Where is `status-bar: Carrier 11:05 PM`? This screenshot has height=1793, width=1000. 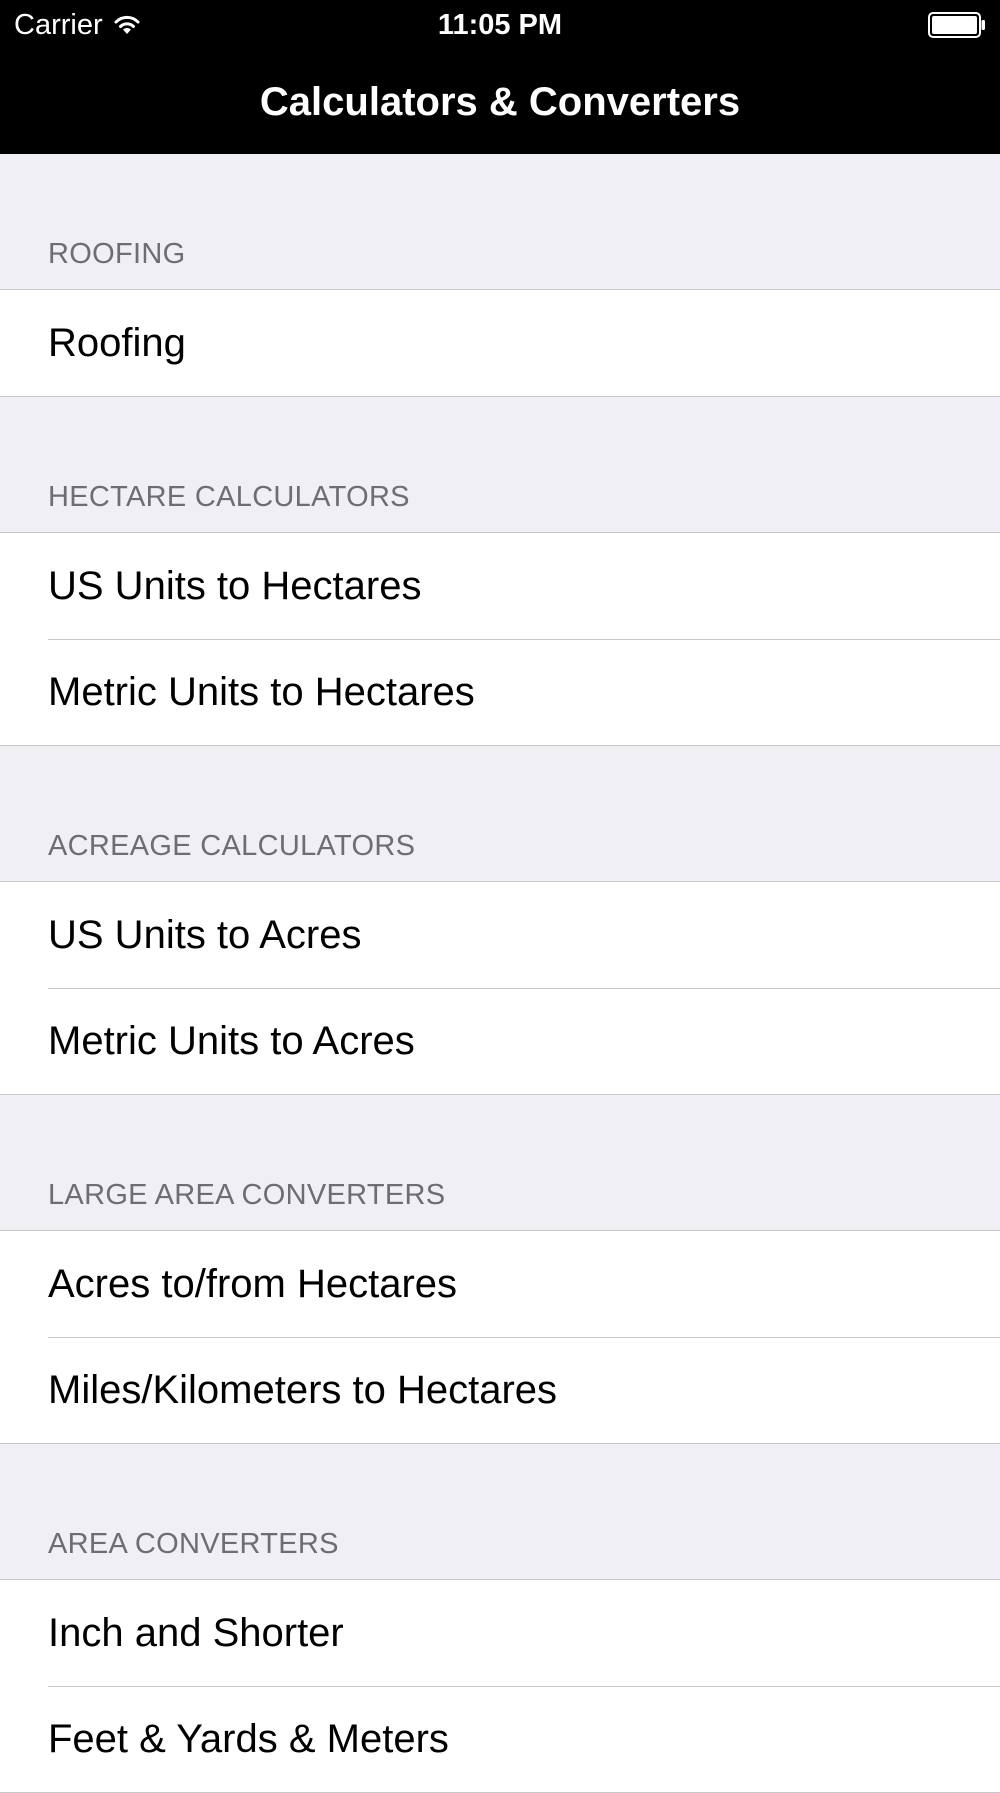
status-bar: Carrier 11:05 PM is located at coordinates (500, 25).